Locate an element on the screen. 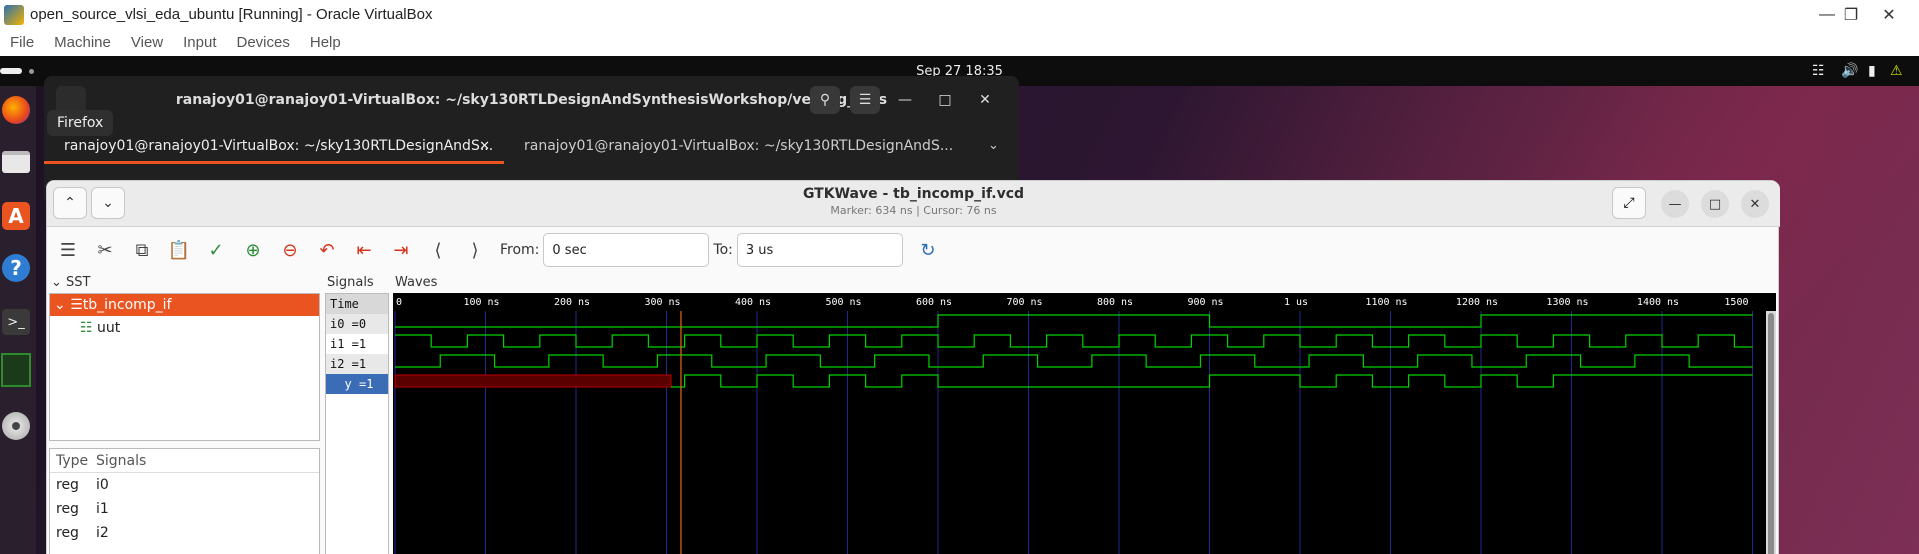 This screenshot has width=1919, height=554. dock: A ? >_ is located at coordinates (18, 320).